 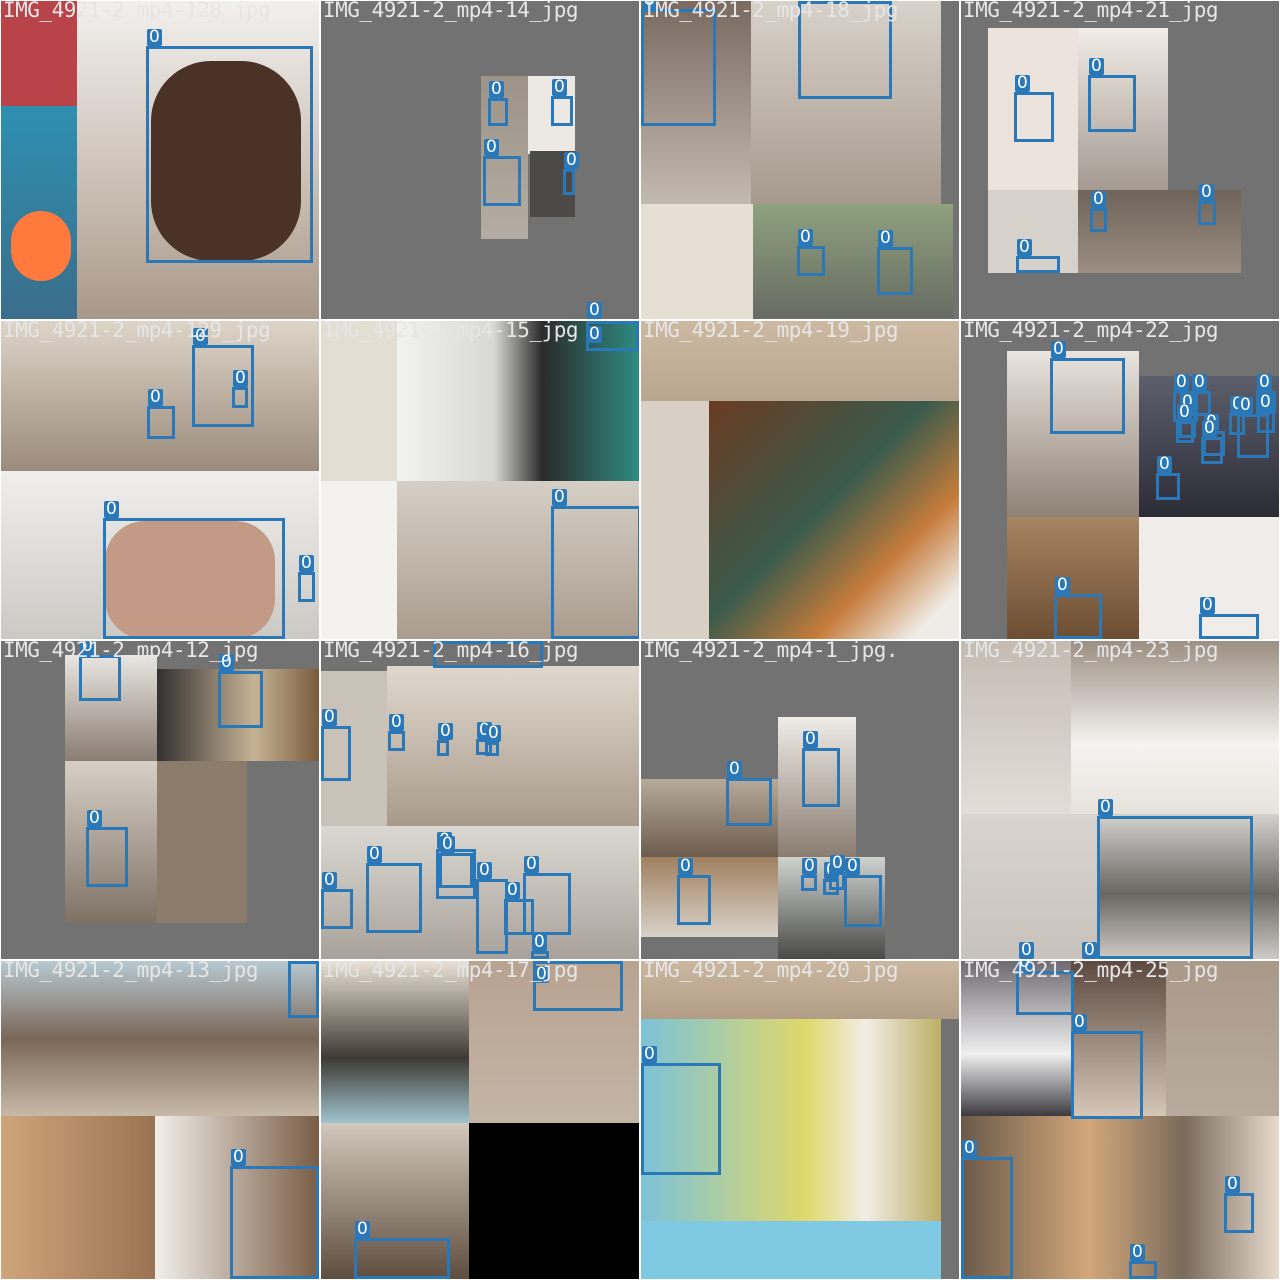 What do you see at coordinates (800, 800) in the screenshot?
I see `mosaic-tile: IMG_4921-2_mp4-1_jpg. 0 0 0 0 0 0 0` at bounding box center [800, 800].